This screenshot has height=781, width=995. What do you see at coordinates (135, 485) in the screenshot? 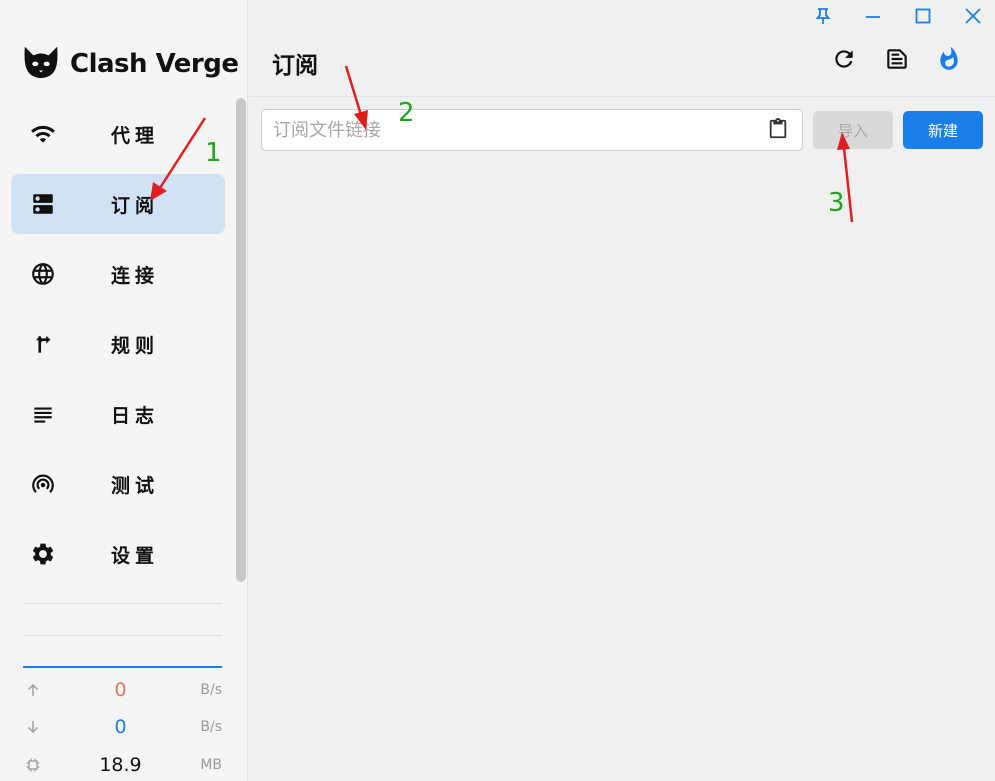
I see `sidebar-item-label: 测试` at bounding box center [135, 485].